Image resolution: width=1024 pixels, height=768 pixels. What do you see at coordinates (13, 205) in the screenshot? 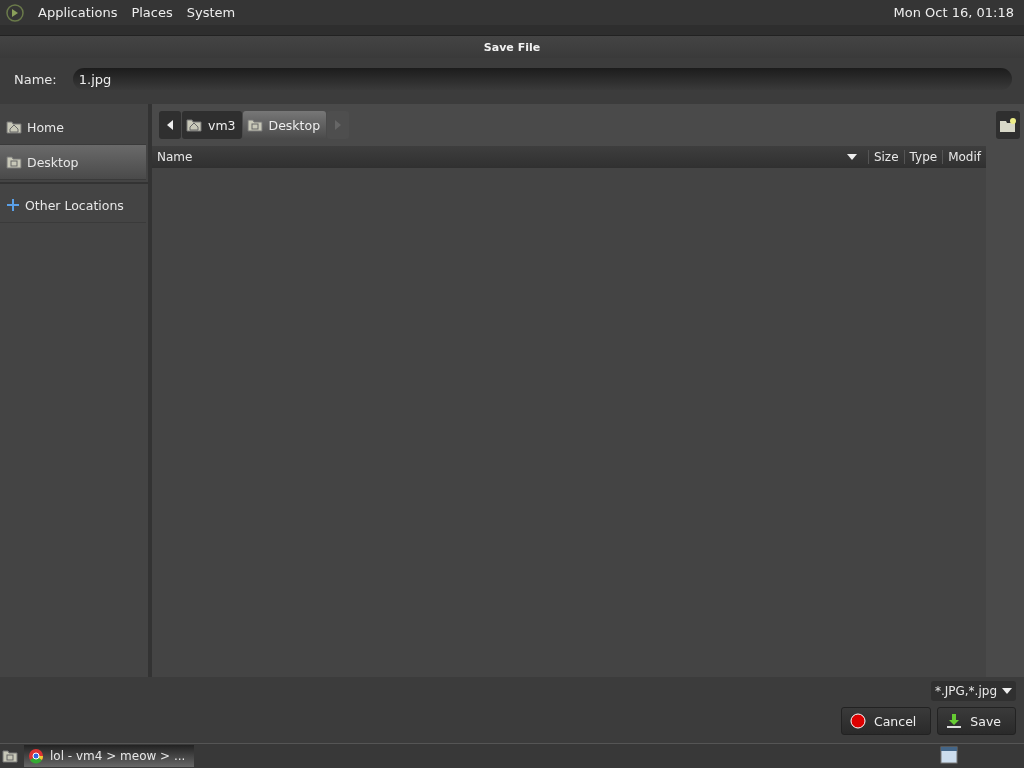
I see `plus-icon` at bounding box center [13, 205].